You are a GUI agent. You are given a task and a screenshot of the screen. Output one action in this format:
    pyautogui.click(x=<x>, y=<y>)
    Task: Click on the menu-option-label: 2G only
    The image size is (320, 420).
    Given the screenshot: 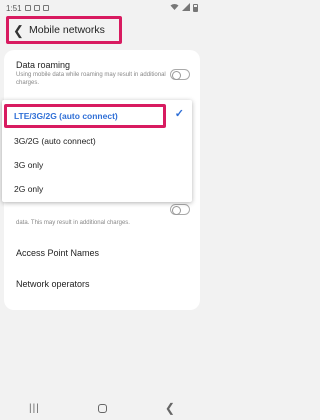 What is the action you would take?
    pyautogui.click(x=29, y=189)
    